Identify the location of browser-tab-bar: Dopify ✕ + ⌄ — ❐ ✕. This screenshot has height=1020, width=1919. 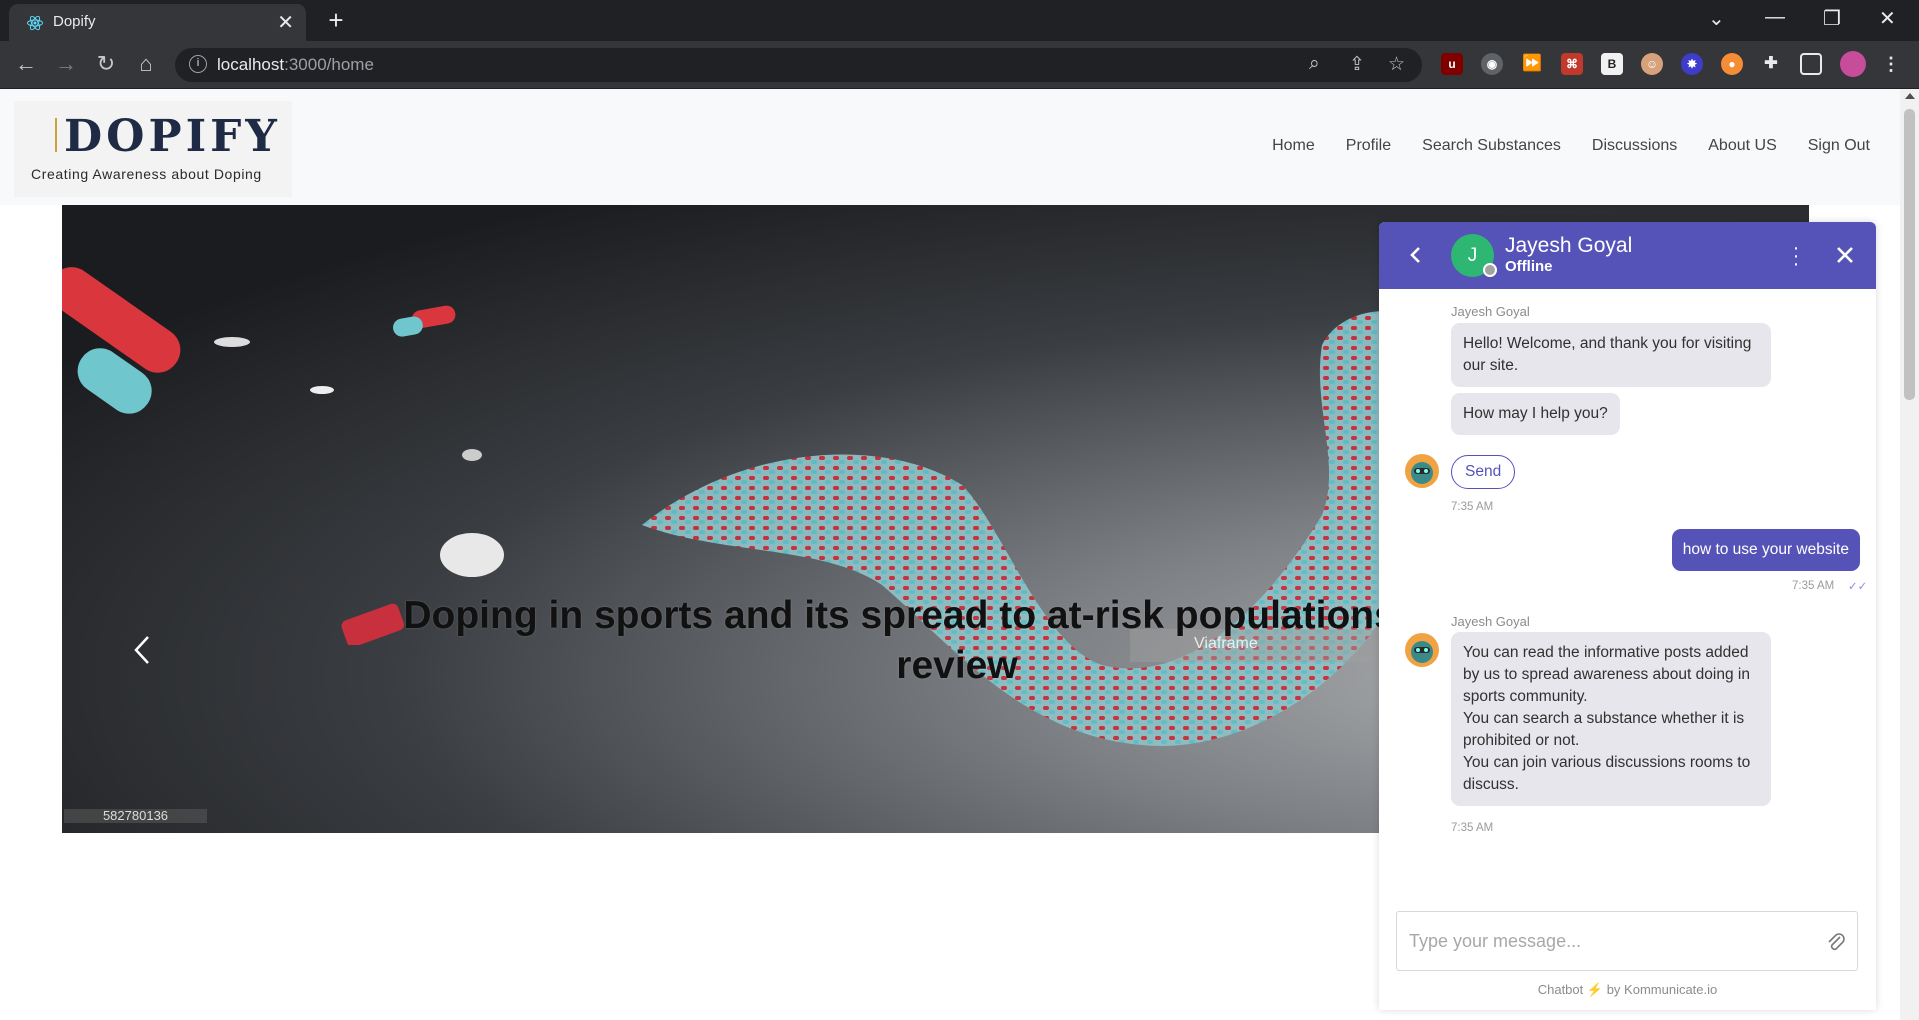
(959, 20).